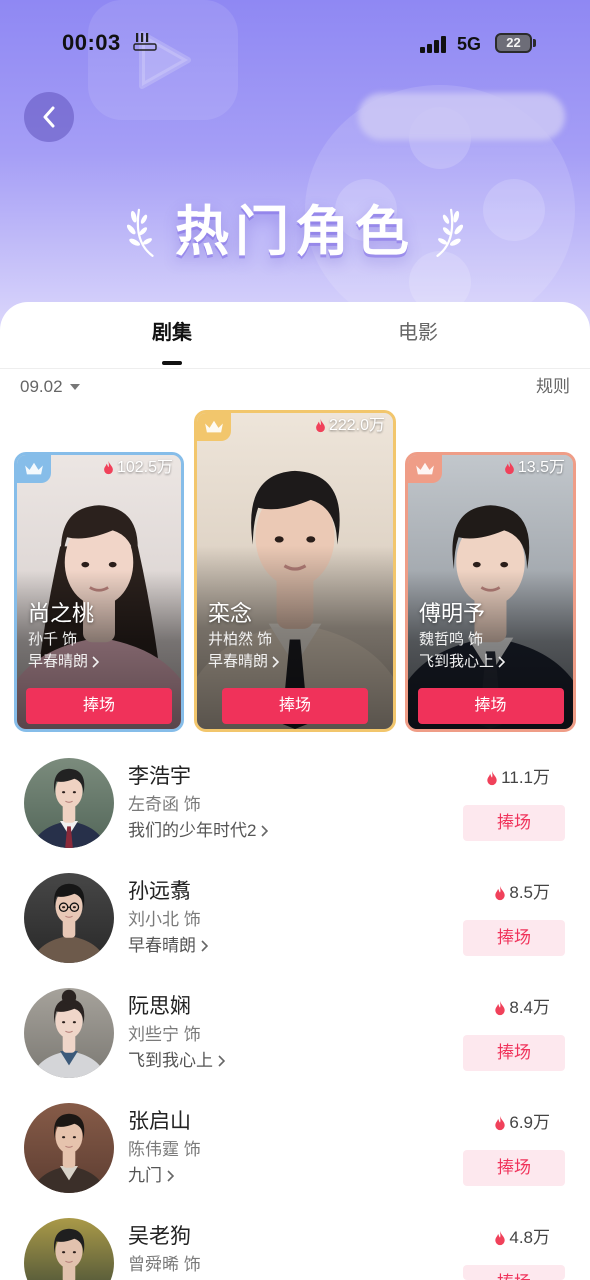 The width and height of the screenshot is (590, 1280). I want to click on heat-count: 222.0万, so click(350, 426).